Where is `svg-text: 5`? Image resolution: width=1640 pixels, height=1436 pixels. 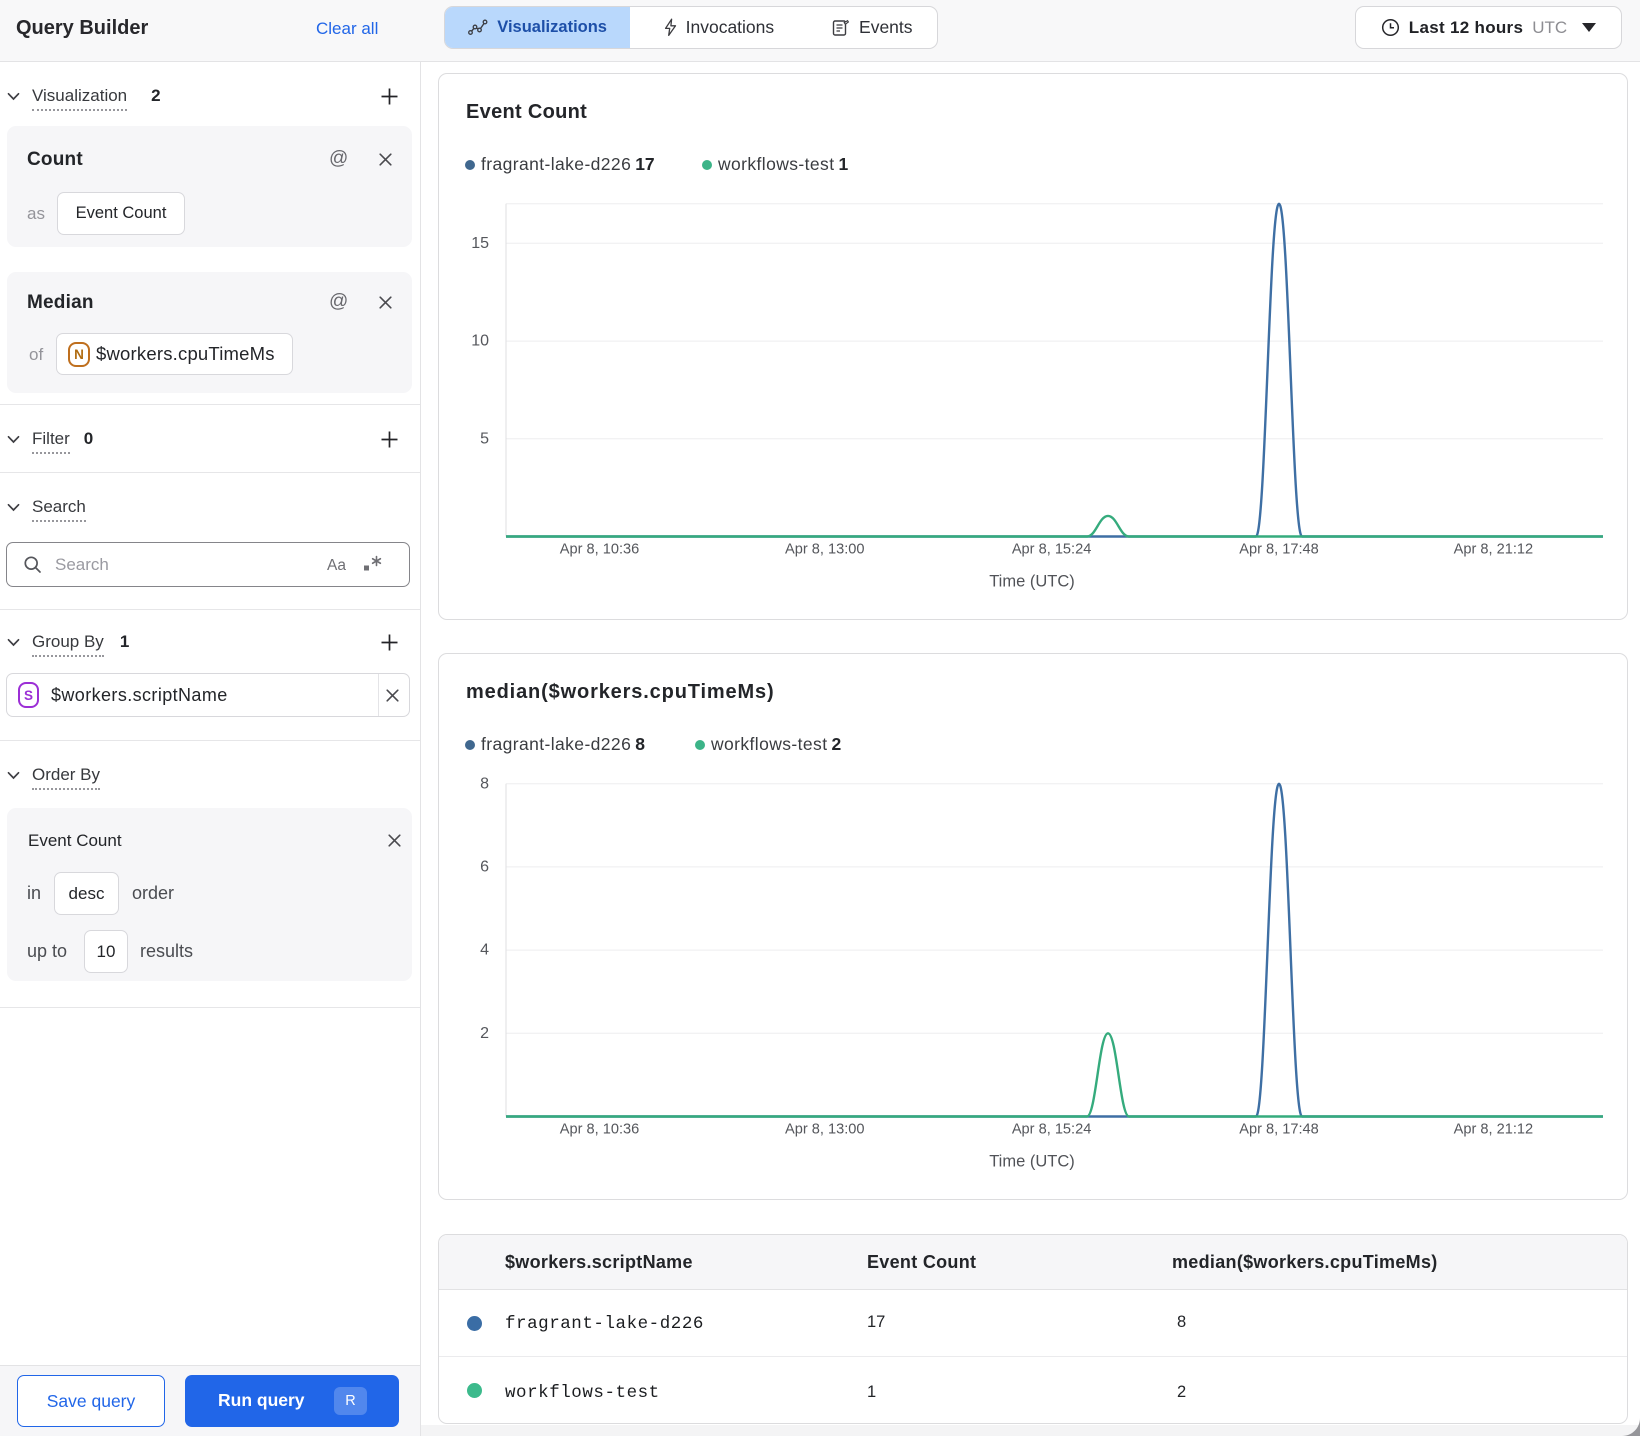 svg-text: 5 is located at coordinates (484, 438).